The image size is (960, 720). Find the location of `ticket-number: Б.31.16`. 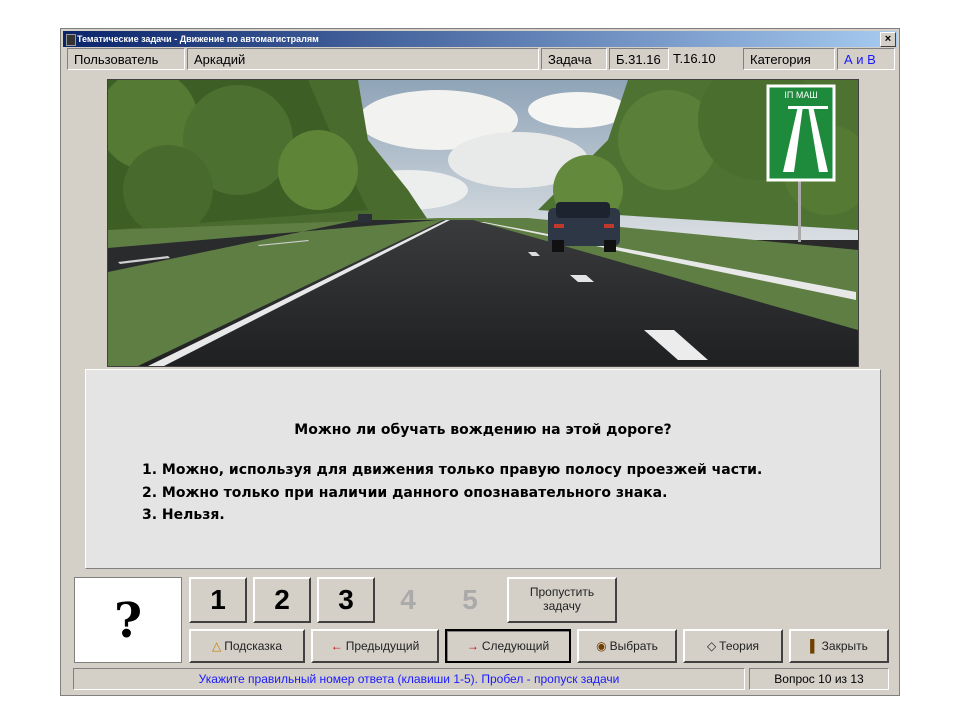

ticket-number: Б.31.16 is located at coordinates (639, 59).